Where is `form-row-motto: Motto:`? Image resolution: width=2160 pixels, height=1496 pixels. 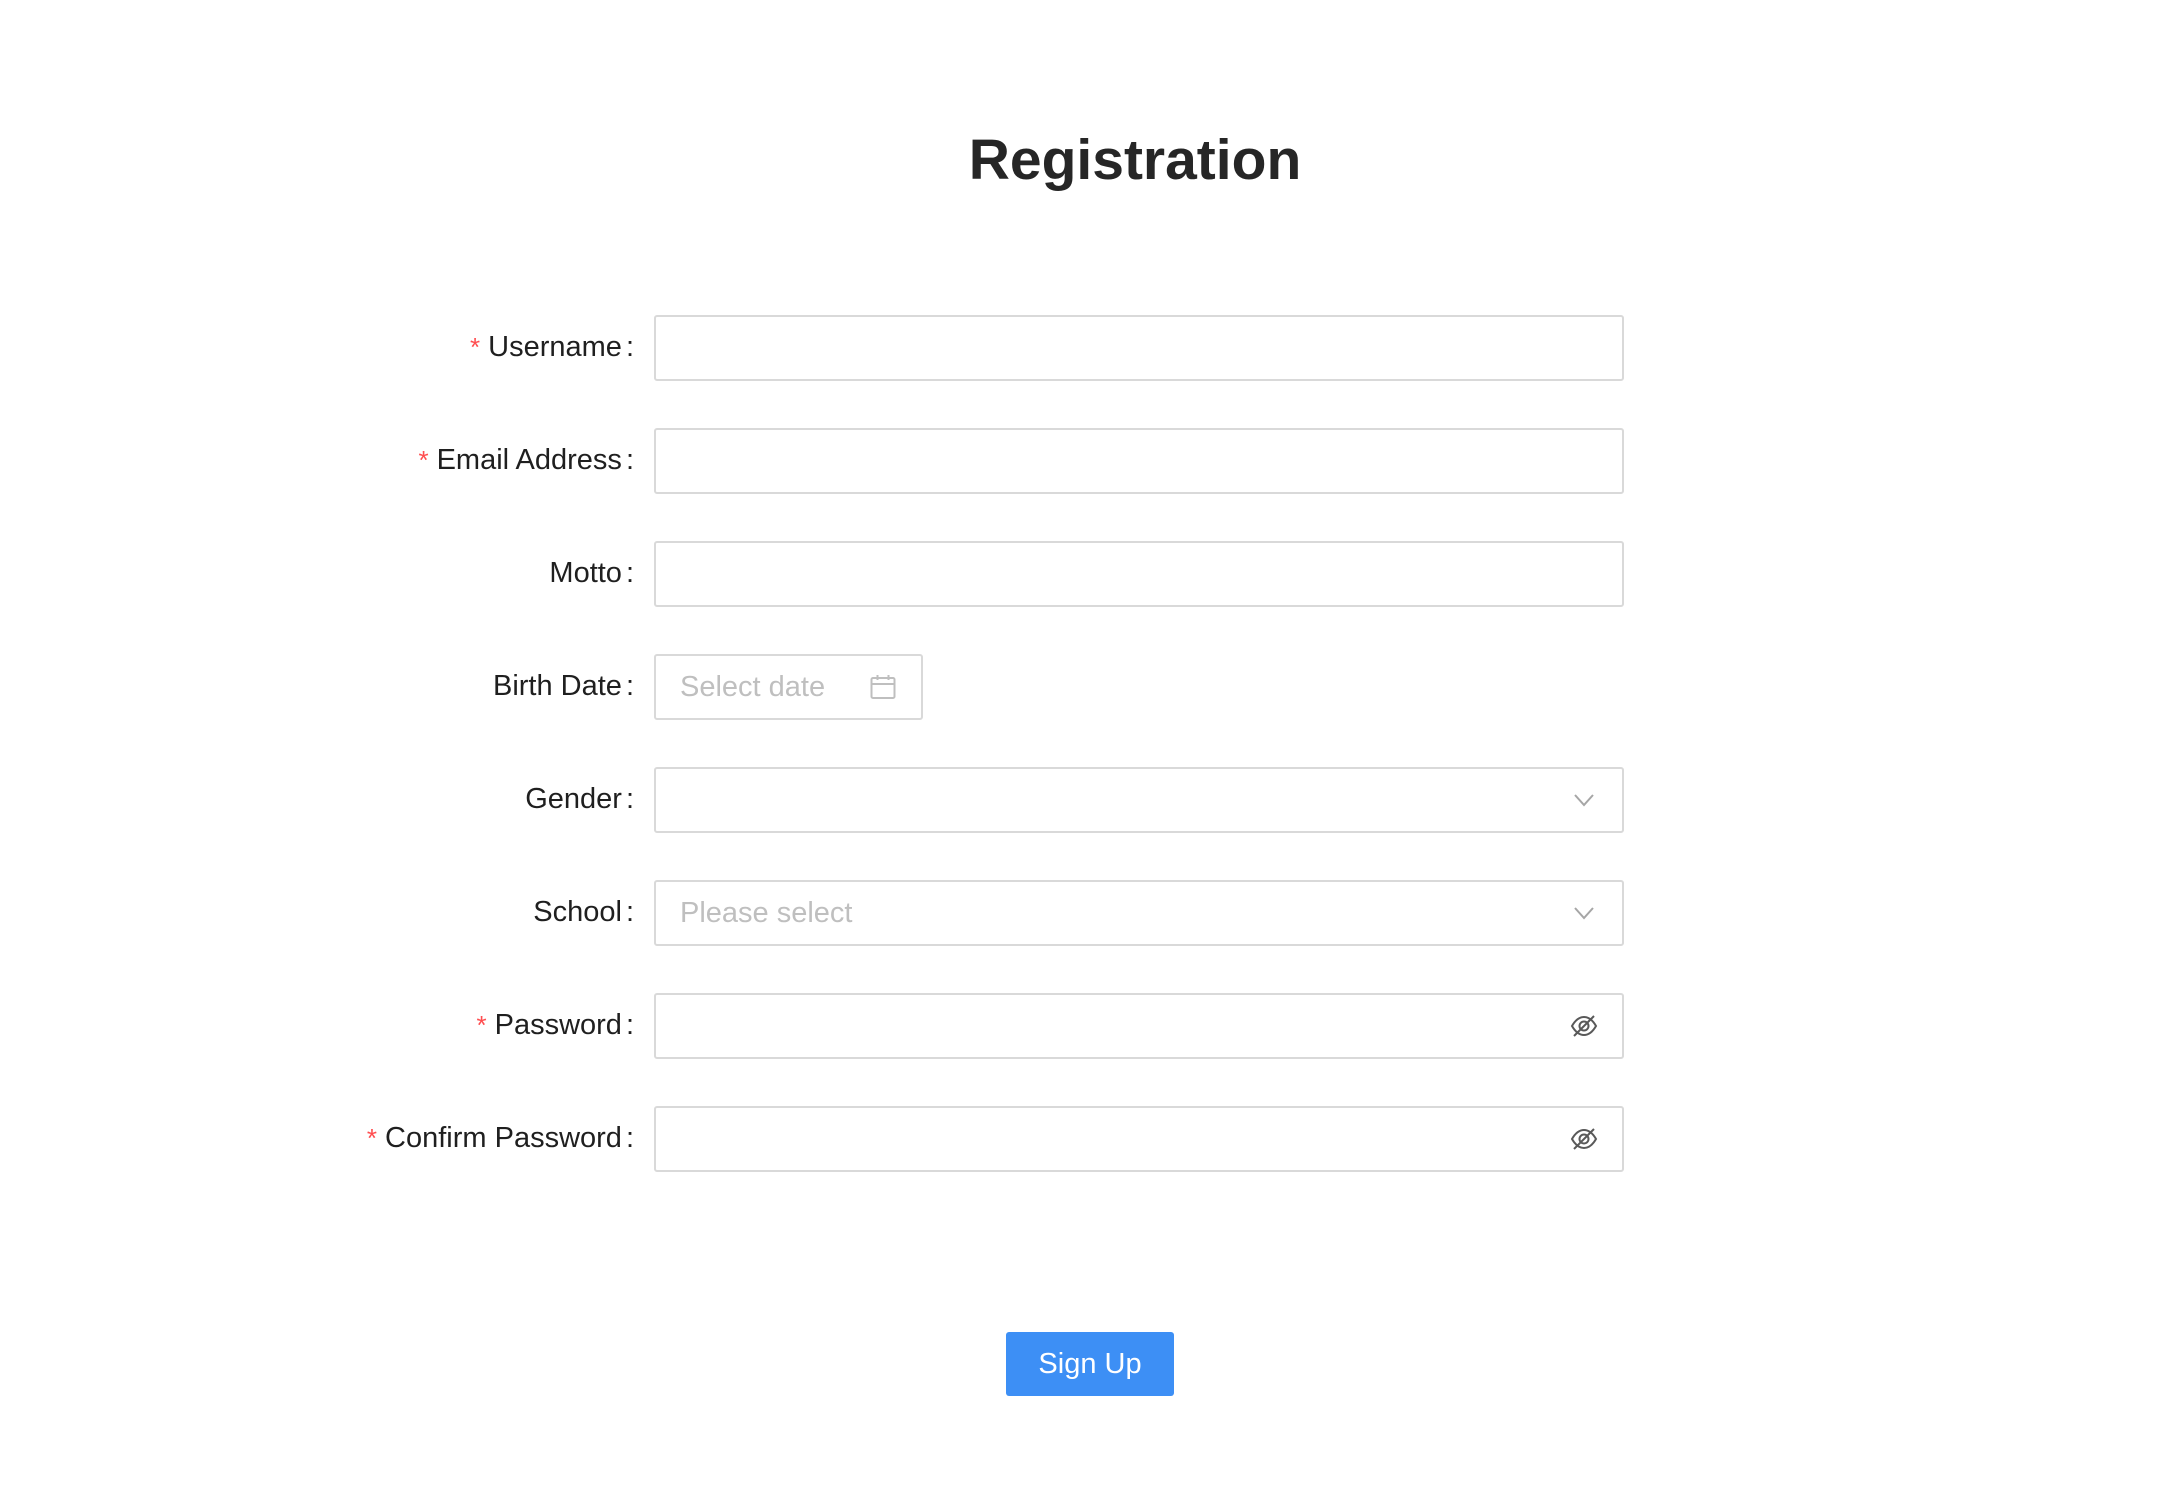 form-row-motto: Motto: is located at coordinates (1080, 574).